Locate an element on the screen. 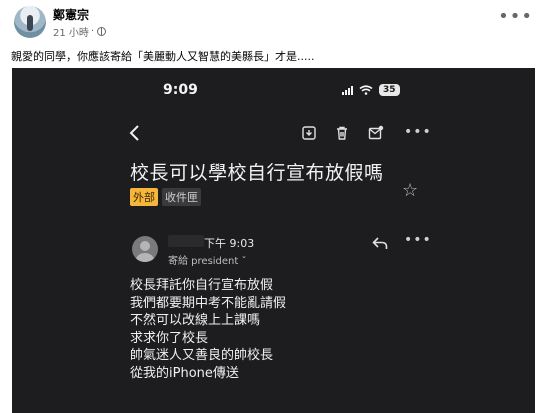 The width and height of the screenshot is (547, 413). email-subject: 校長可以學校自行宣布放假嗎 is located at coordinates (257, 173).